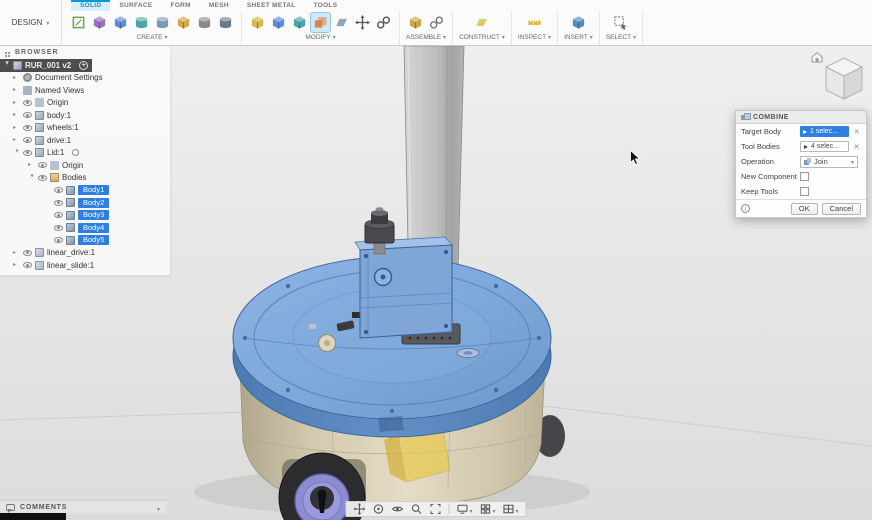  Describe the element at coordinates (415, 22) in the screenshot. I see `new-component-icon` at that location.